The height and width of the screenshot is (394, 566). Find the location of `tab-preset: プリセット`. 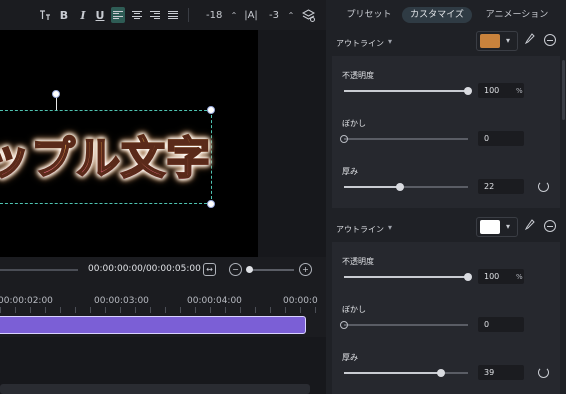

tab-preset: プリセット is located at coordinates (369, 15).